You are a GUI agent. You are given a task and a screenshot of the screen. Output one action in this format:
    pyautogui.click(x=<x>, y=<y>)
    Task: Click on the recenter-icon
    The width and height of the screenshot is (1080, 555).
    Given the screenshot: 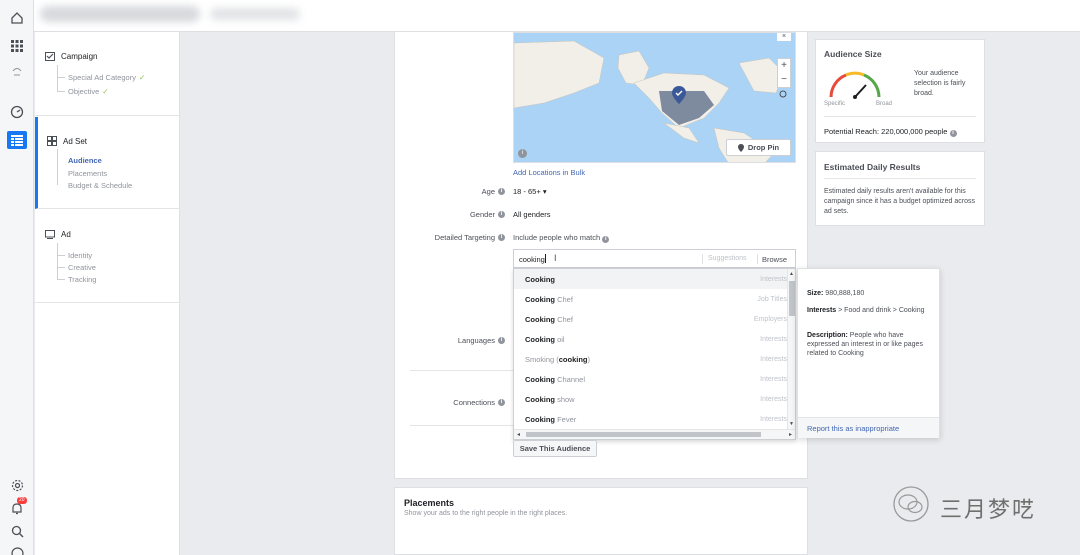 What is the action you would take?
    pyautogui.click(x=783, y=94)
    